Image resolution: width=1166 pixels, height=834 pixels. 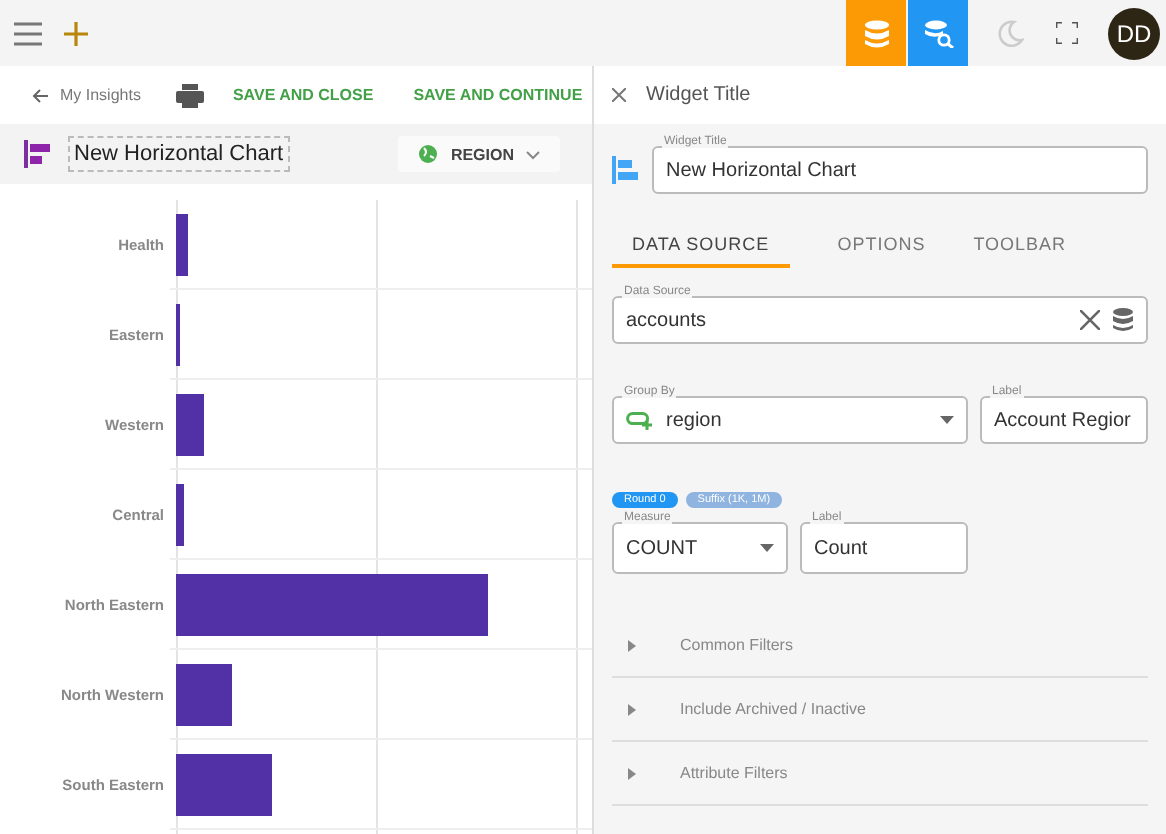 I want to click on tab: OPTIONS, so click(x=881, y=251).